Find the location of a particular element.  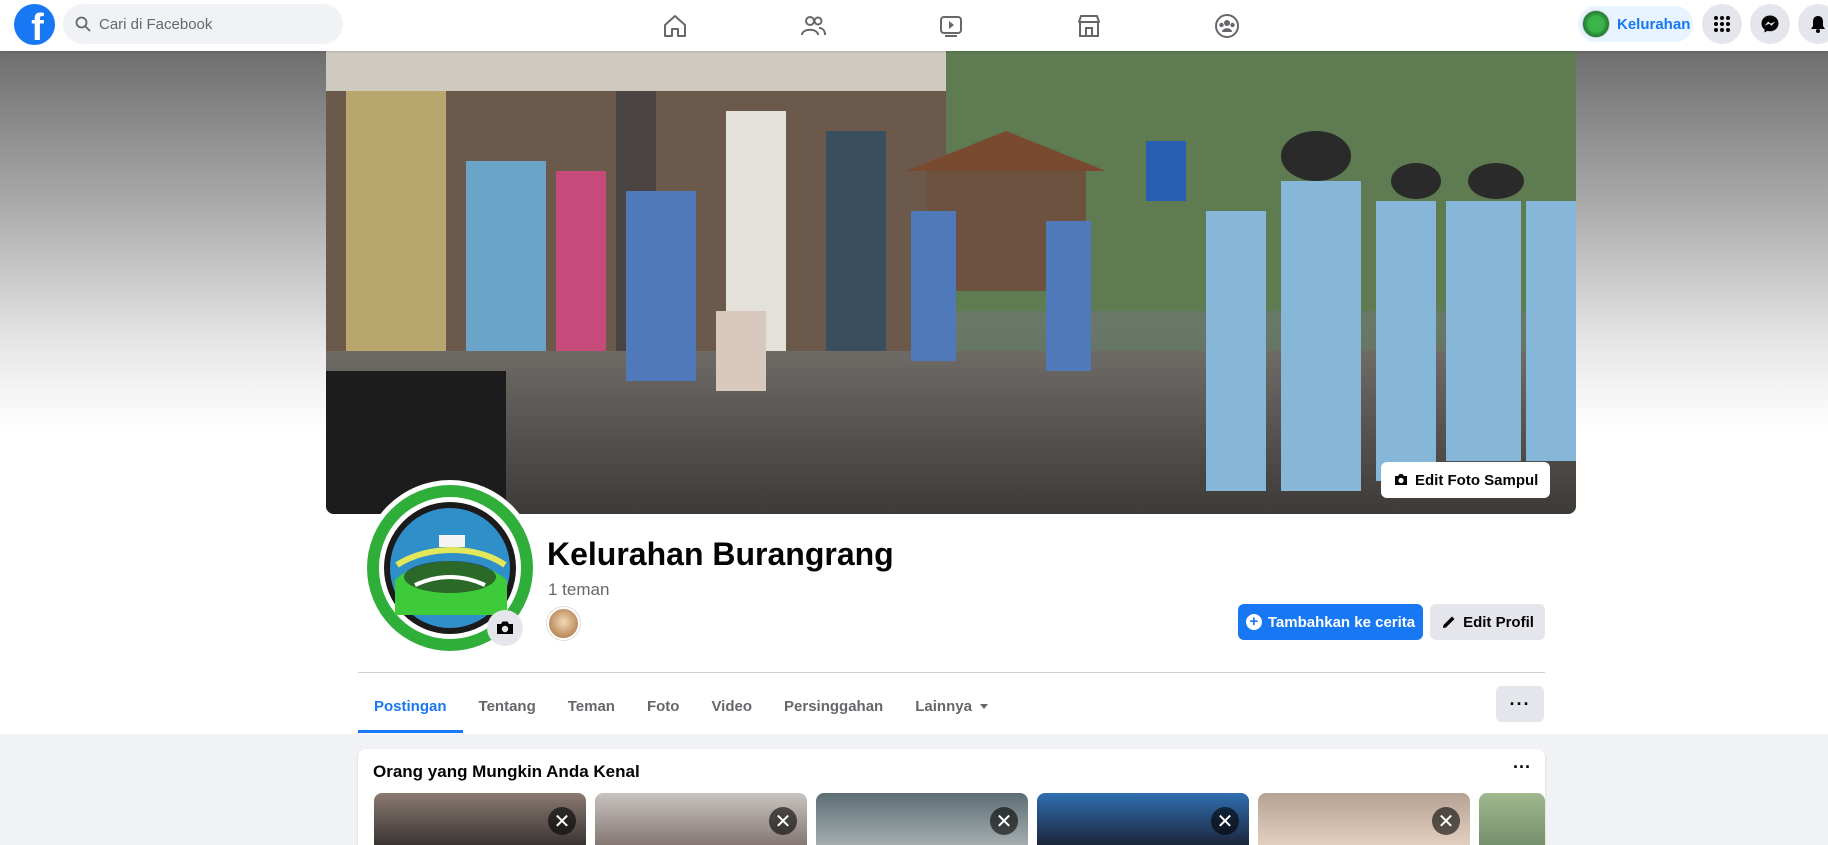

page-title: Kelurahan Burangrang is located at coordinates (720, 554).